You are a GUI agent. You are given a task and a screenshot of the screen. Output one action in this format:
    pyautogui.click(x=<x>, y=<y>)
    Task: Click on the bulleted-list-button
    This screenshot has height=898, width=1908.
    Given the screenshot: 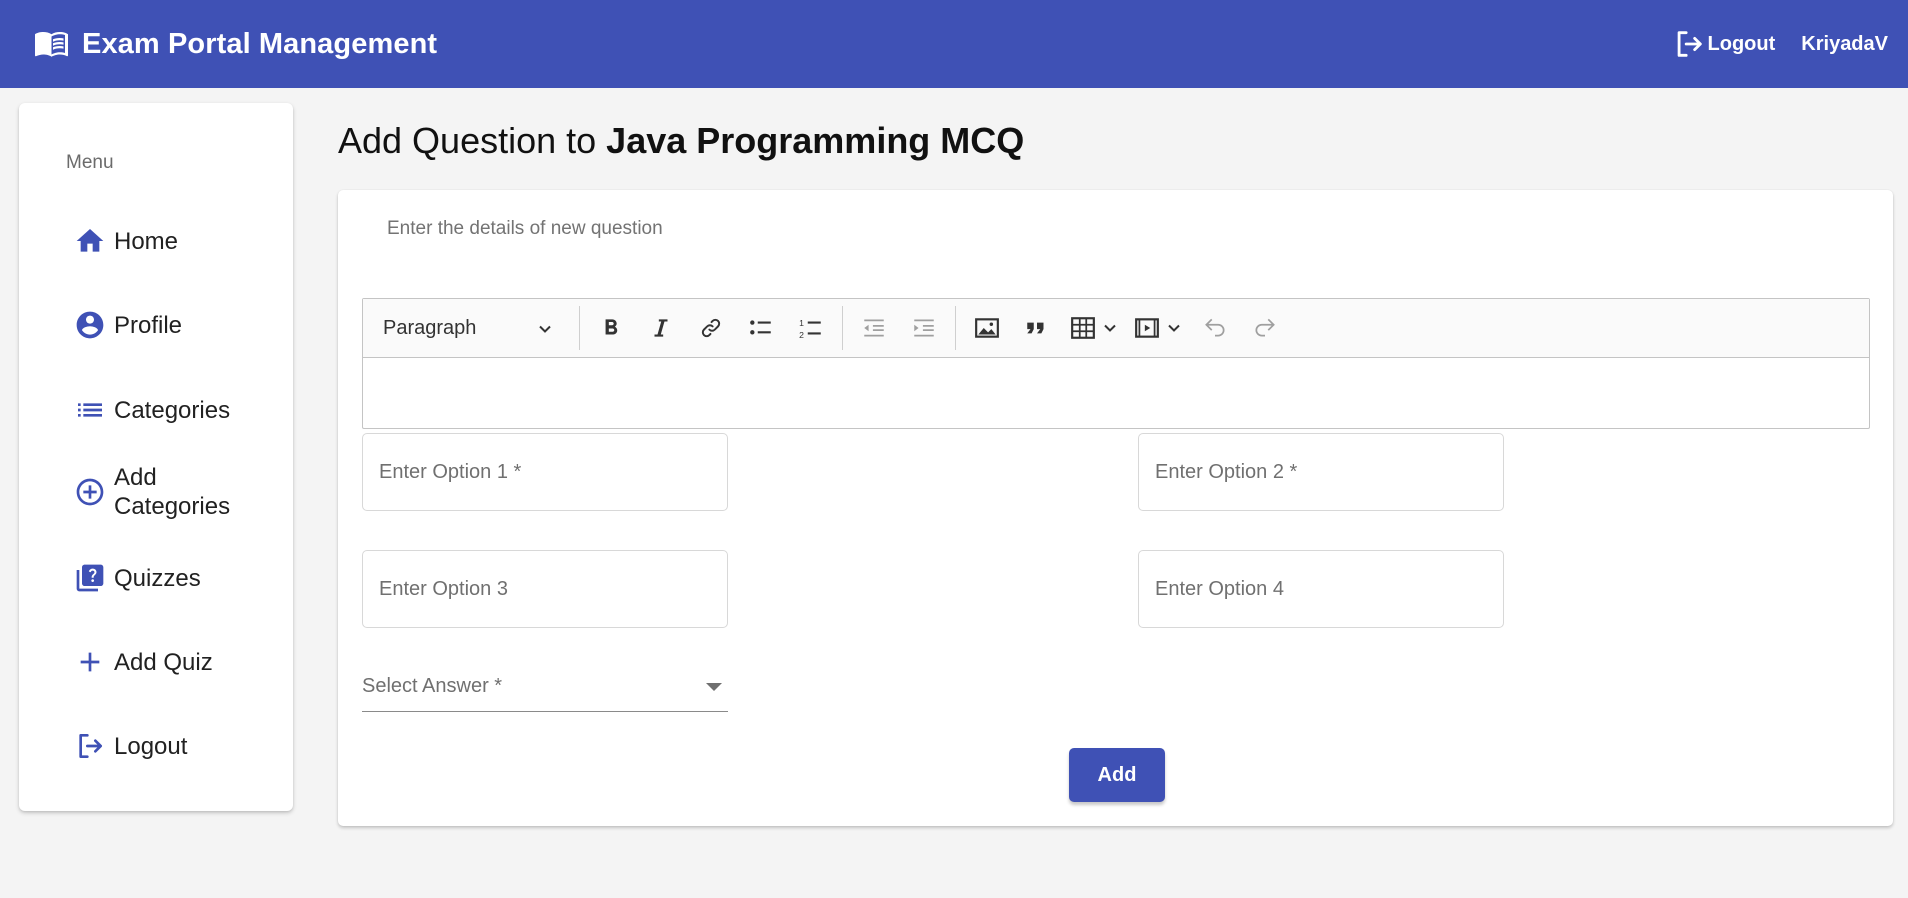 What is the action you would take?
    pyautogui.click(x=761, y=328)
    